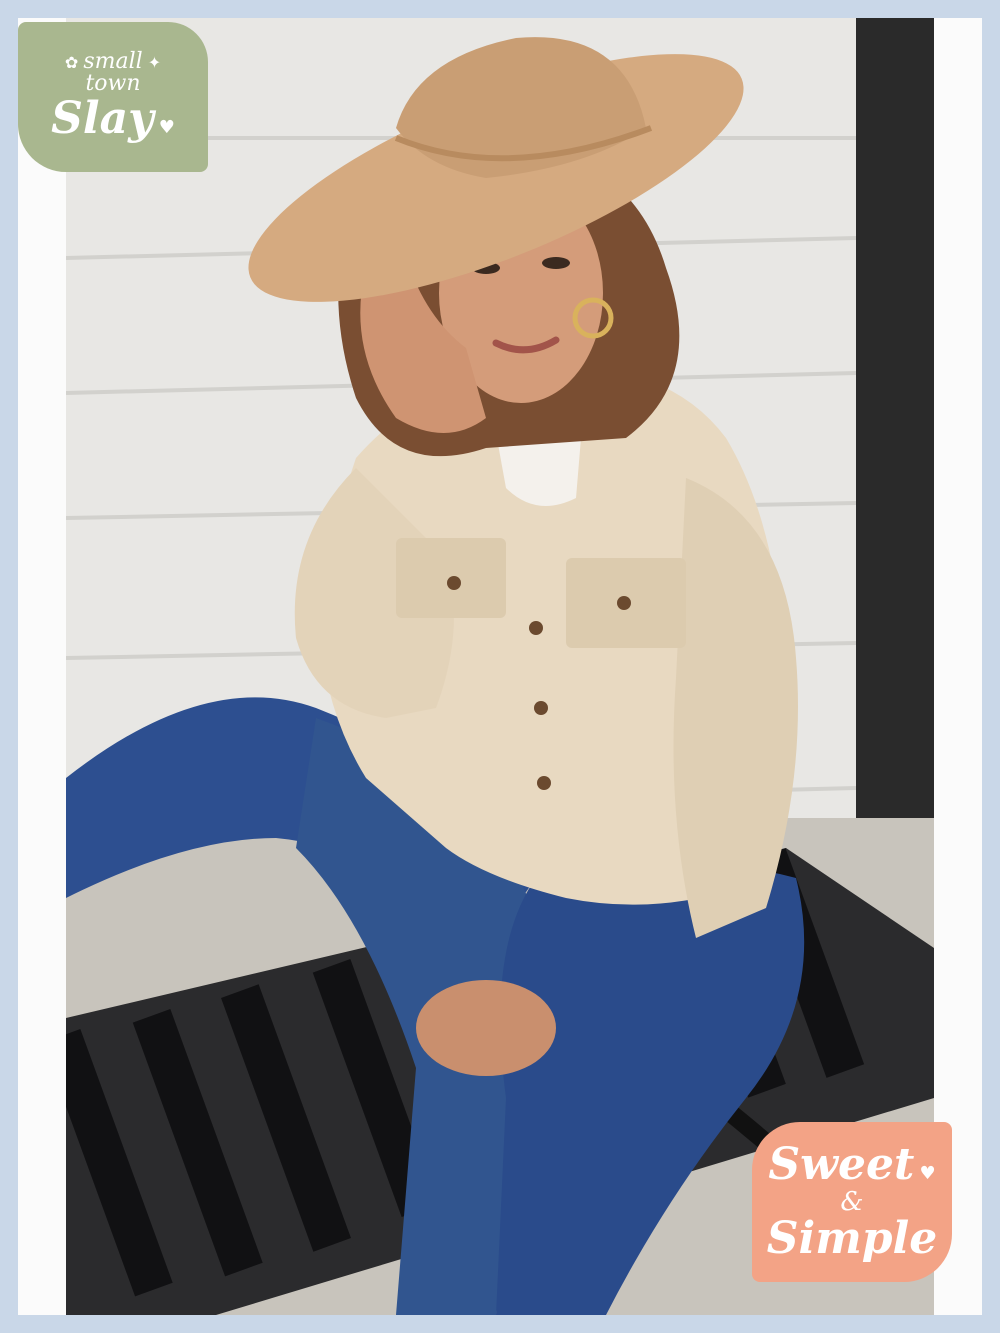 Image resolution: width=1000 pixels, height=1333 pixels. Describe the element at coordinates (113, 62) in the screenshot. I see `badge-top-line1-row: ✿ small ✦` at that location.